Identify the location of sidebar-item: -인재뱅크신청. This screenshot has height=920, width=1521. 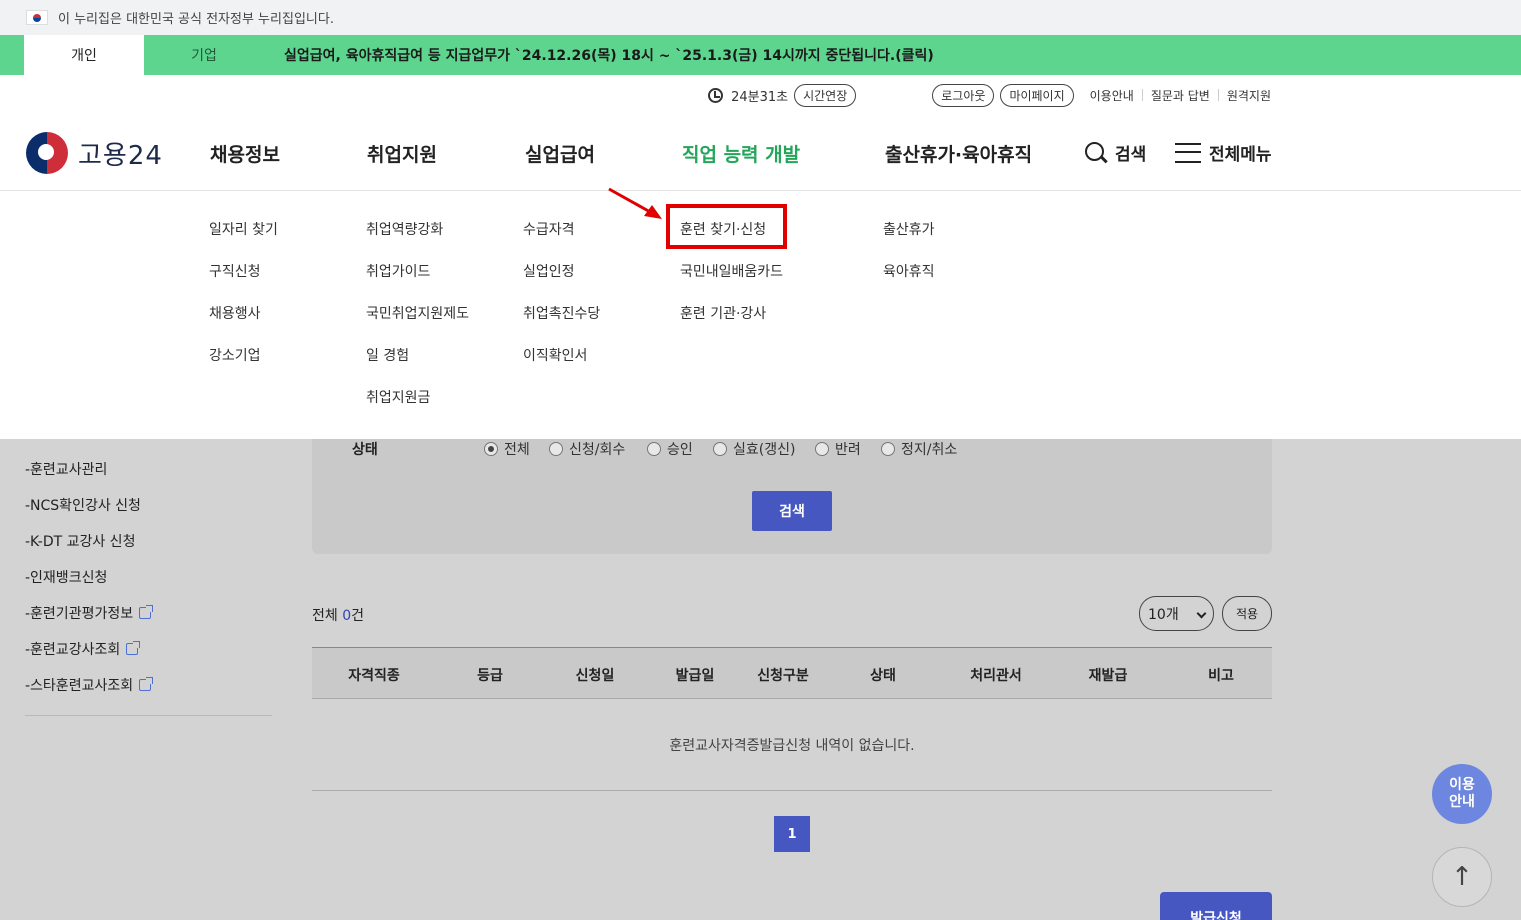
(66, 577).